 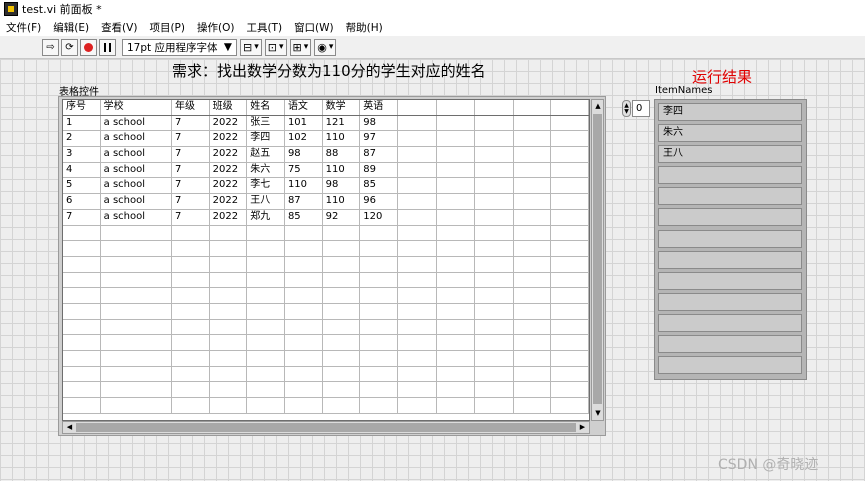 I want to click on table-cell: 85, so click(x=379, y=186).